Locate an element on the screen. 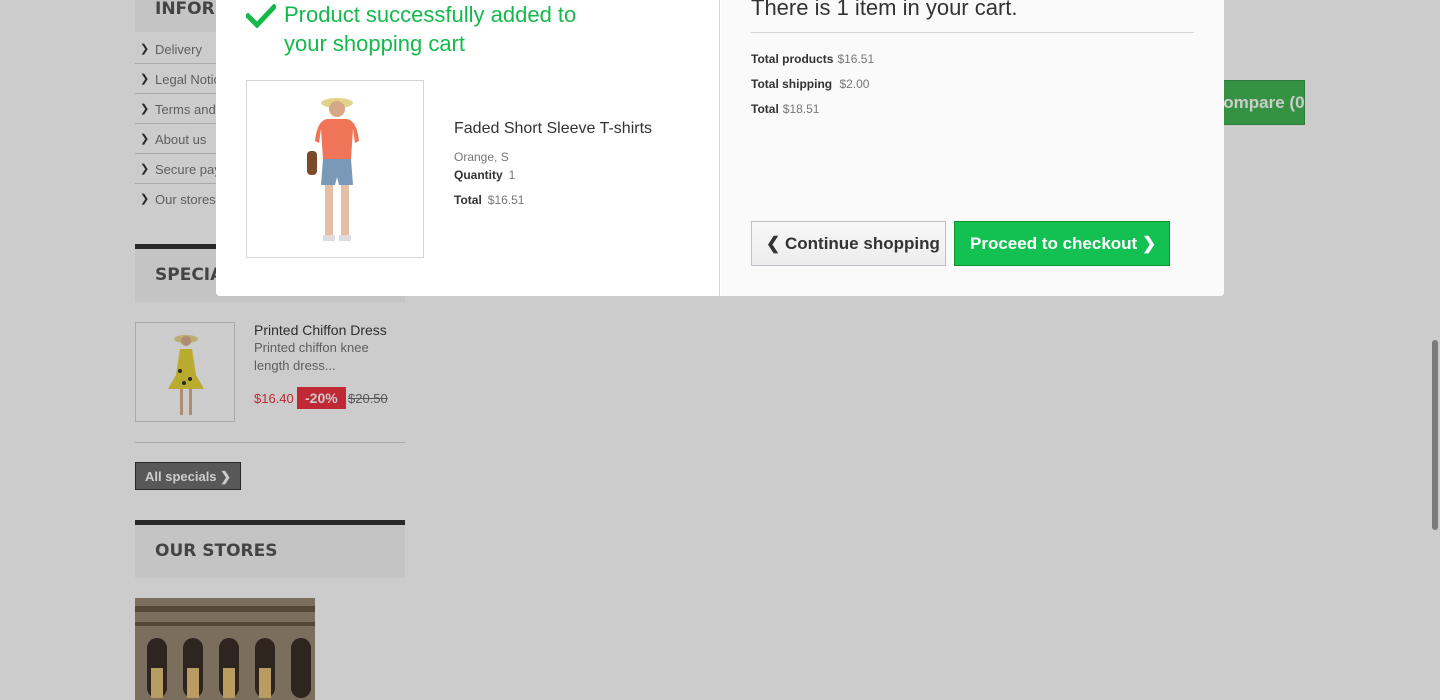  product-quantity: Quantity 1 is located at coordinates (484, 175).